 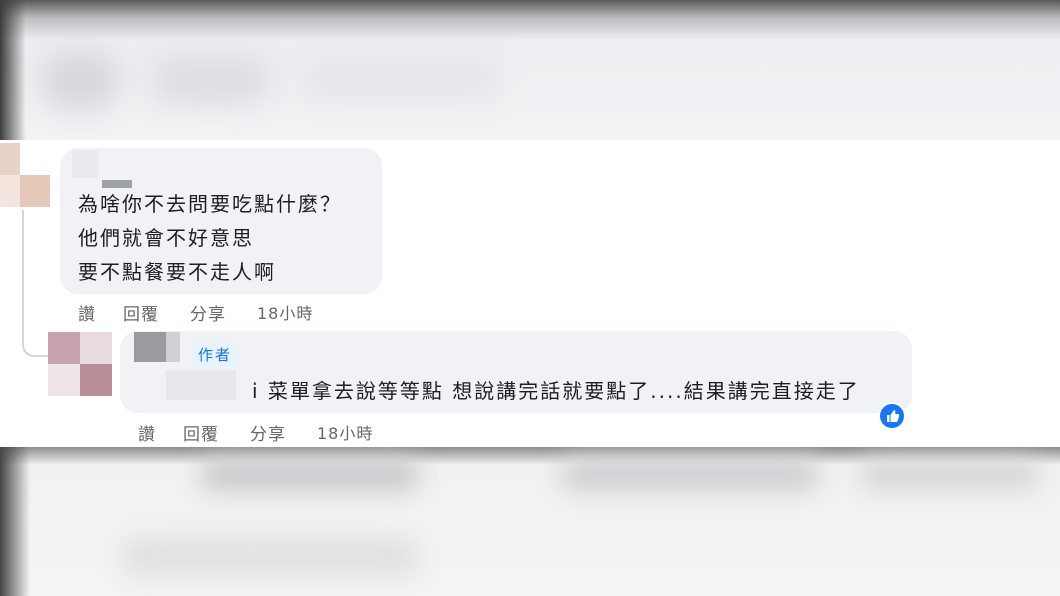 I want to click on reply-text: i 菜單拿去說等等點 想說講完話就要點了....結果講完直接走了, so click(x=556, y=391).